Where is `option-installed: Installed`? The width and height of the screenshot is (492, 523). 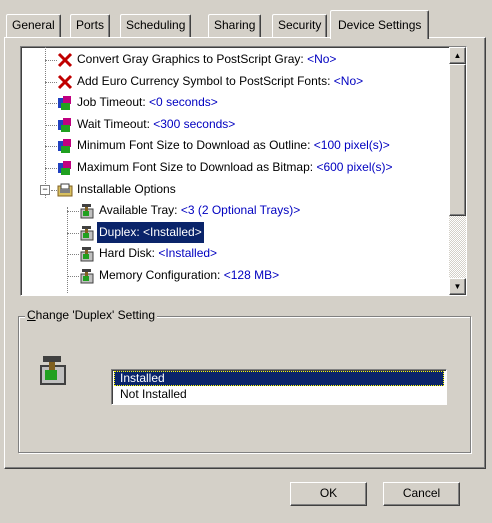
option-installed: Installed is located at coordinates (279, 378).